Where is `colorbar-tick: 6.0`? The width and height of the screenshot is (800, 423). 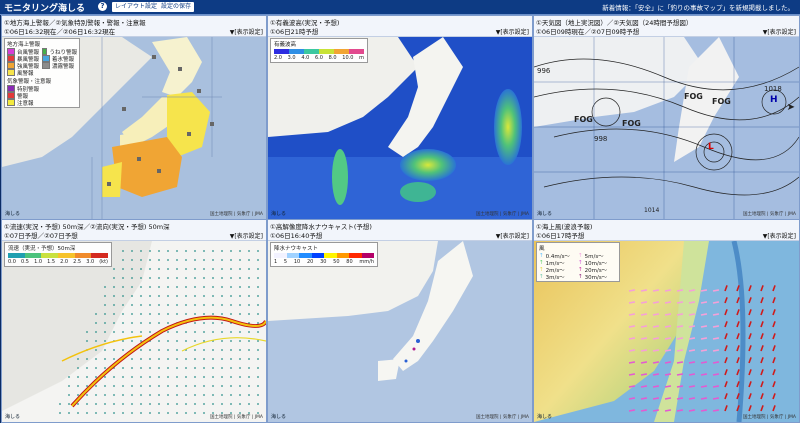 colorbar-tick: 6.0 is located at coordinates (318, 58).